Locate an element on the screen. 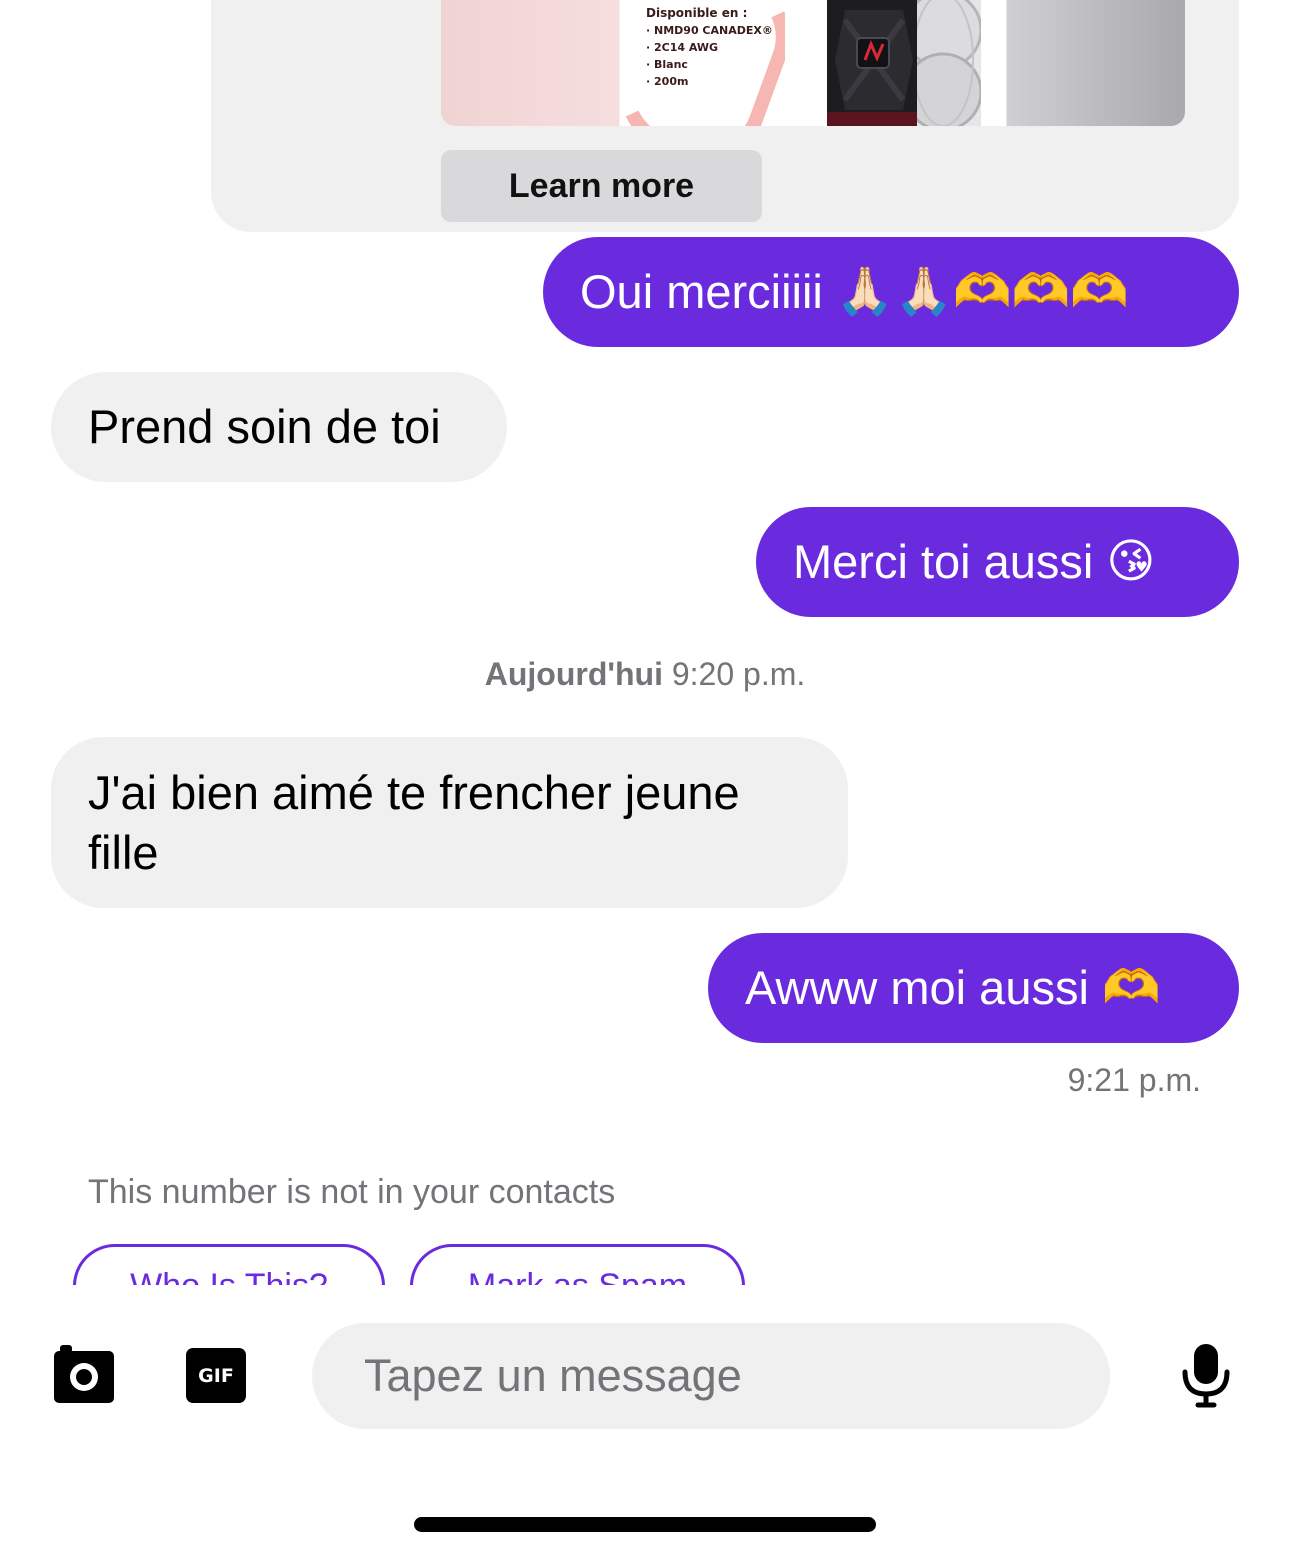  microphone-icon is located at coordinates (1206, 1376).